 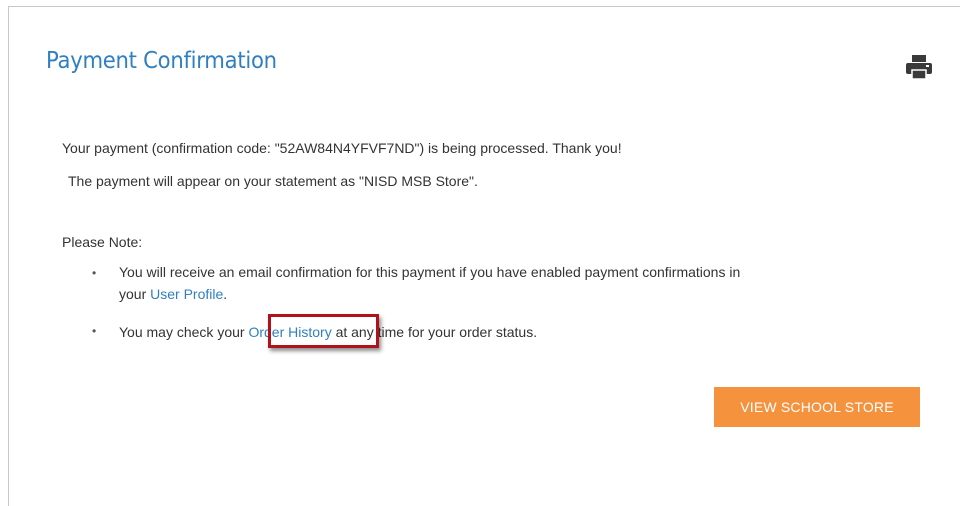 I want to click on note-item-text: at any time for your order status., so click(x=434, y=332).